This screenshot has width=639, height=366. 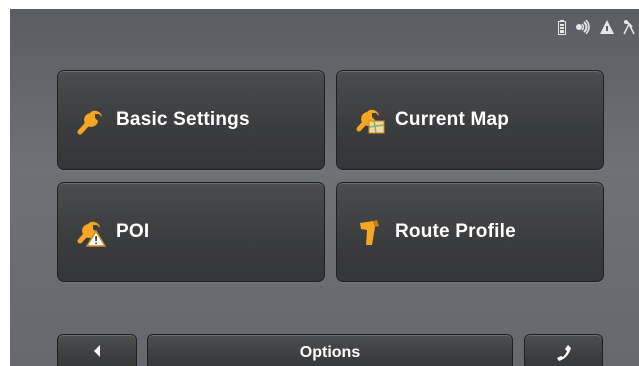 I want to click on route-profile-button: Route Profile, so click(x=470, y=232).